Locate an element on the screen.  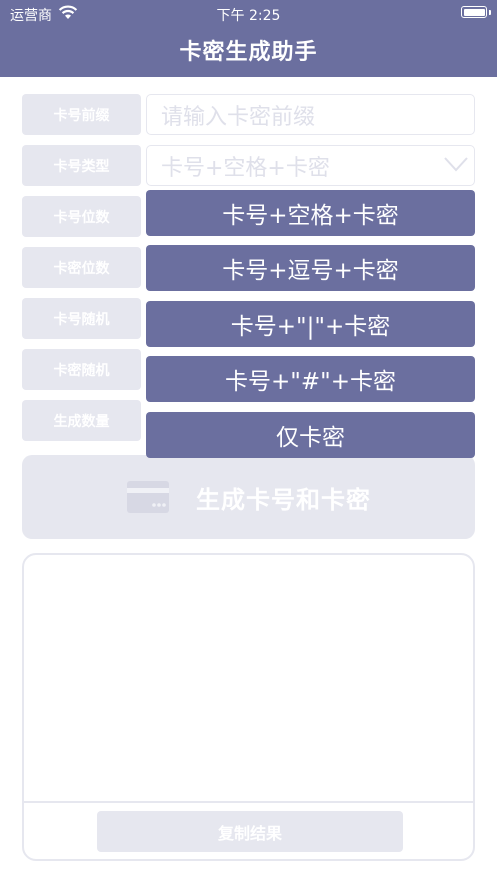
battery-icon is located at coordinates (474, 12).